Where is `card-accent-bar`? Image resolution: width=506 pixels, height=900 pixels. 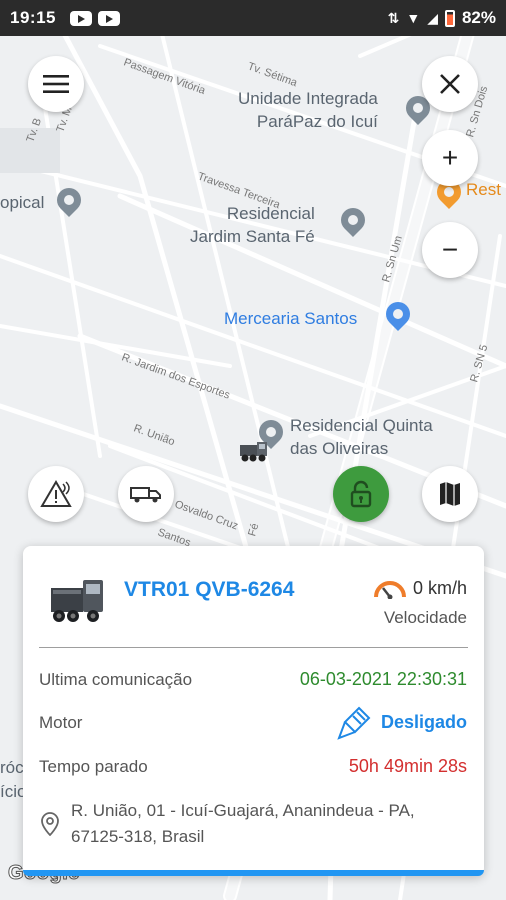
card-accent-bar is located at coordinates (253, 873).